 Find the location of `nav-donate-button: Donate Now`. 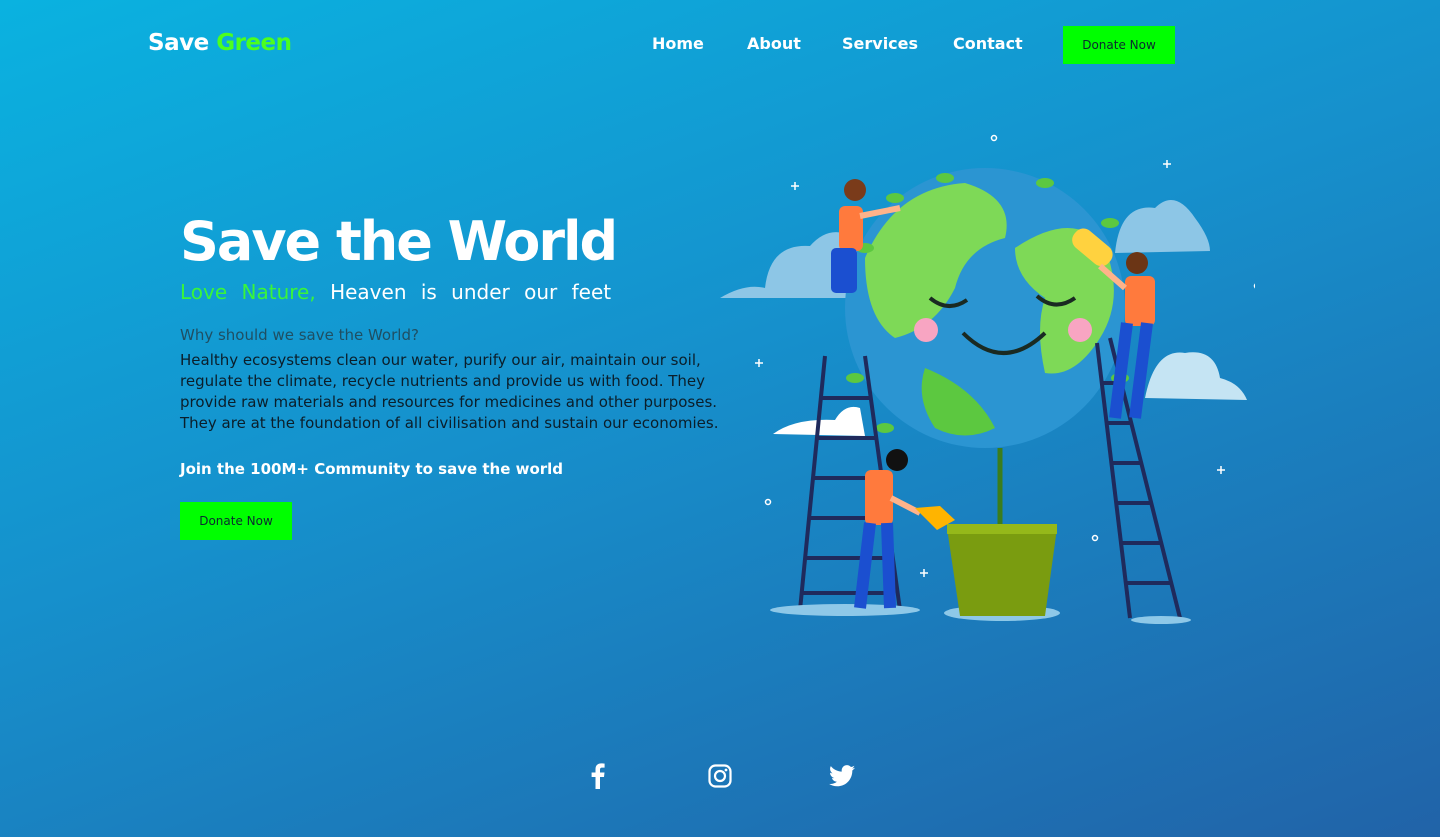

nav-donate-button: Donate Now is located at coordinates (1119, 45).